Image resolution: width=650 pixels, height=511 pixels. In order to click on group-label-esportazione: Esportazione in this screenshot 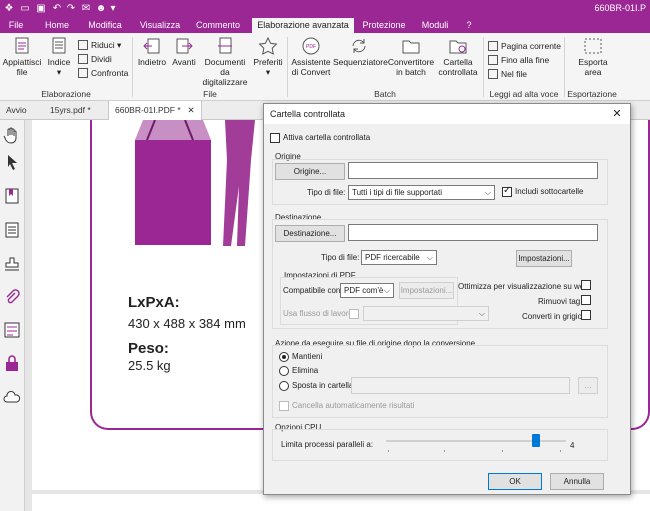, I will do `click(592, 94)`.